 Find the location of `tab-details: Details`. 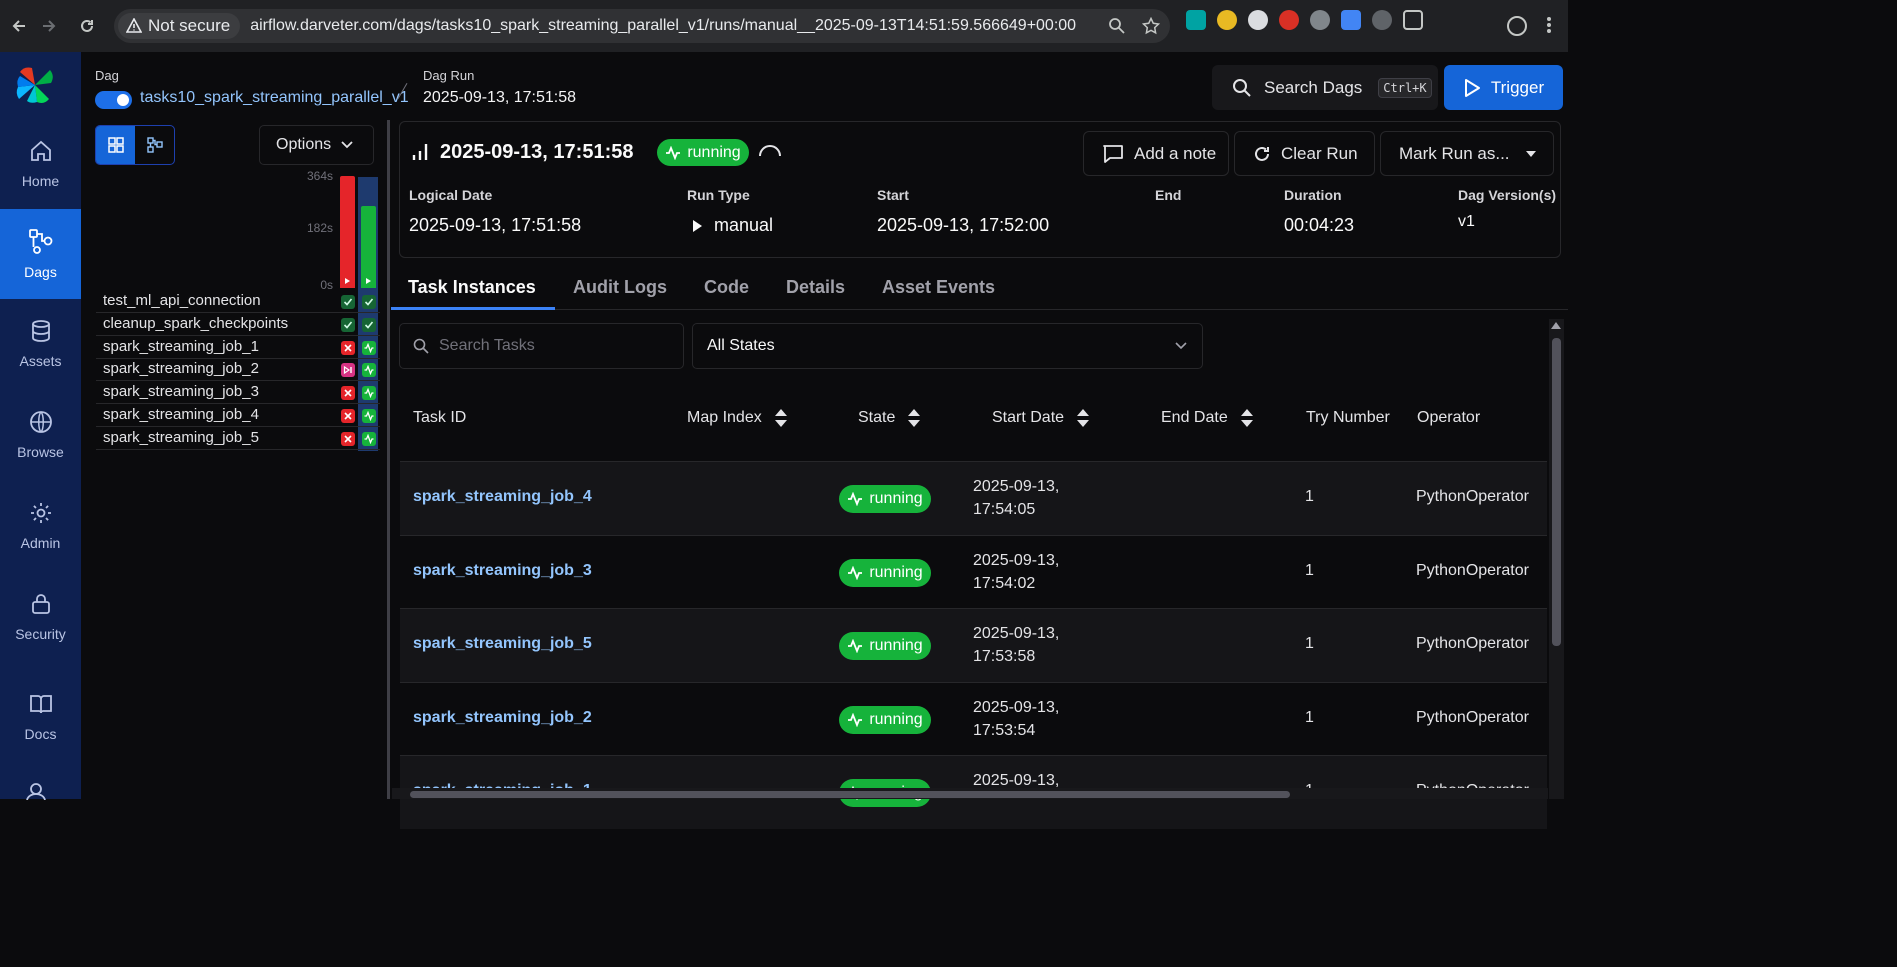

tab-details: Details is located at coordinates (815, 287).